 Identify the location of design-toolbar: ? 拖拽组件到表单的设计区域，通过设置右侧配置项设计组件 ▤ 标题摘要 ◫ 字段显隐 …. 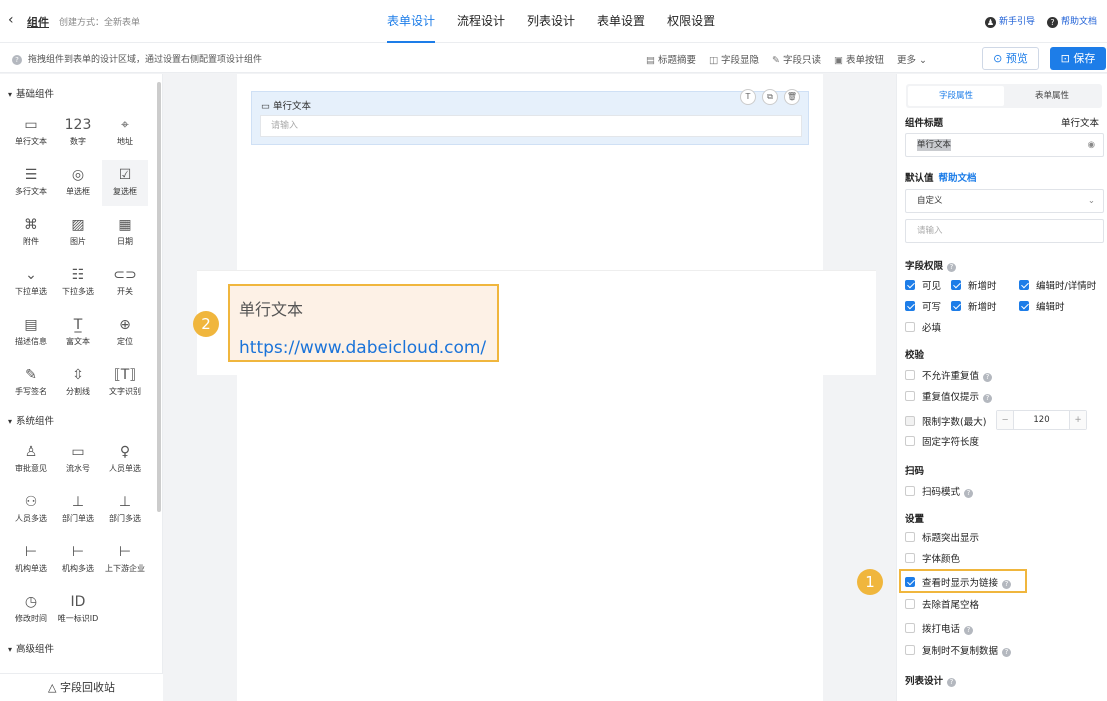
(553, 58).